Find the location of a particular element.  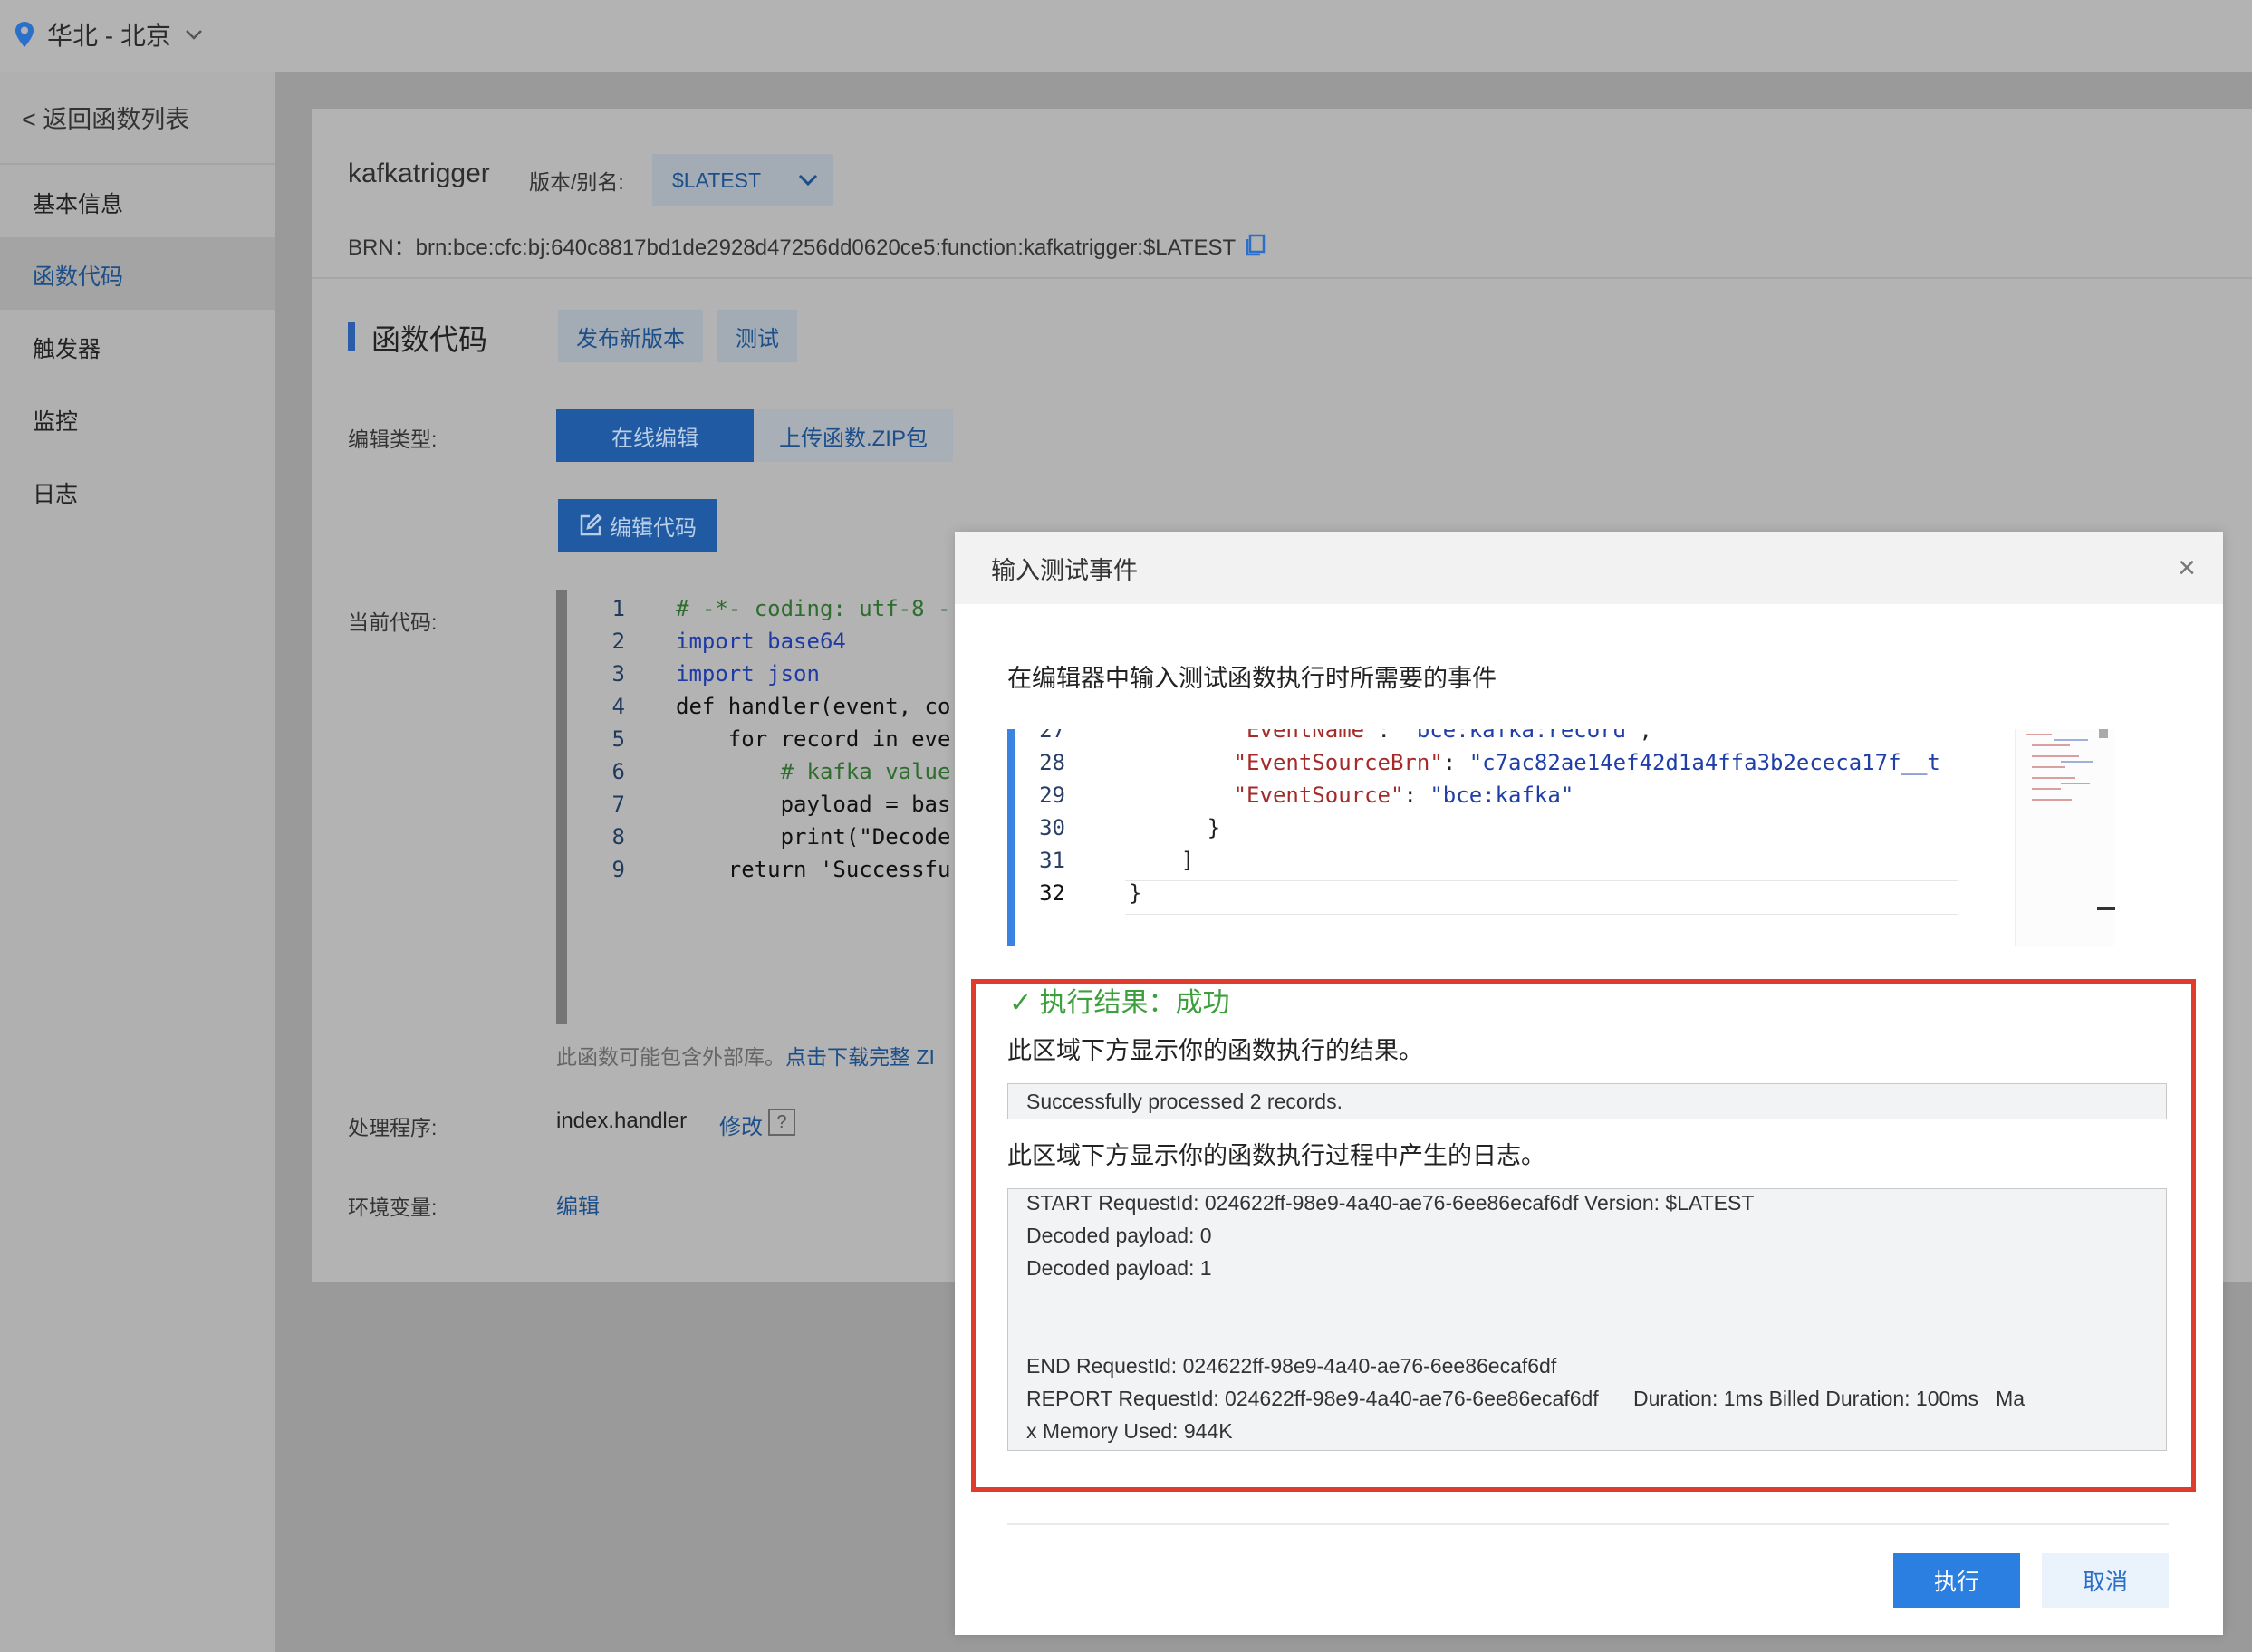

current-code-label: 当前代码: is located at coordinates (393, 622).